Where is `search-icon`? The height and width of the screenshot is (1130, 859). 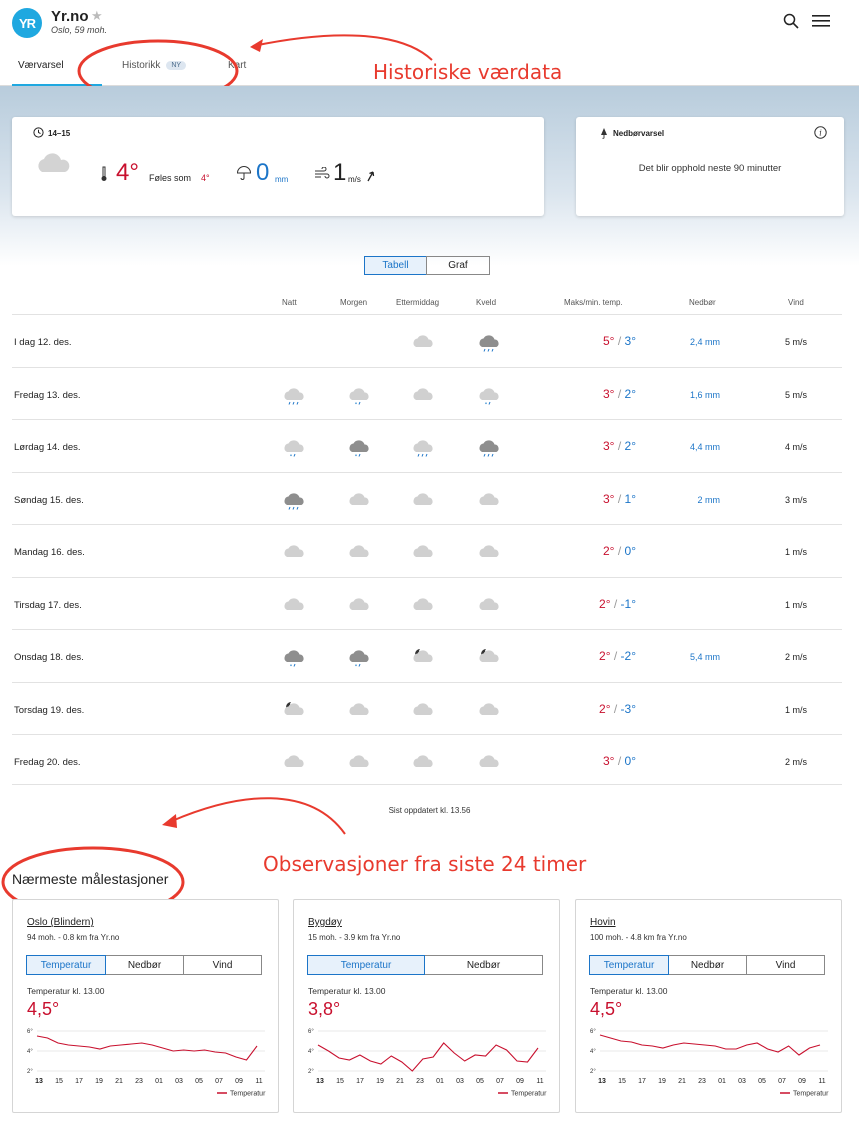 search-icon is located at coordinates (791, 21).